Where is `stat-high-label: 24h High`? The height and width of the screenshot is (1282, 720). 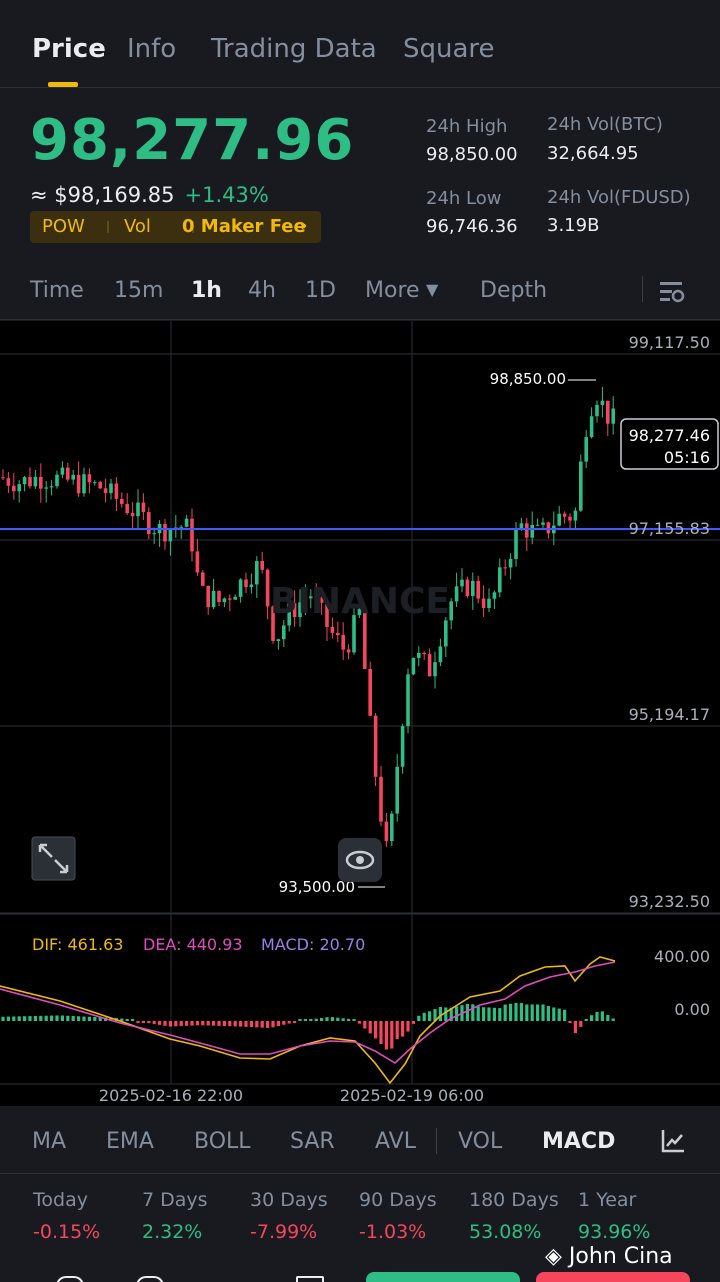 stat-high-label: 24h High is located at coordinates (467, 126).